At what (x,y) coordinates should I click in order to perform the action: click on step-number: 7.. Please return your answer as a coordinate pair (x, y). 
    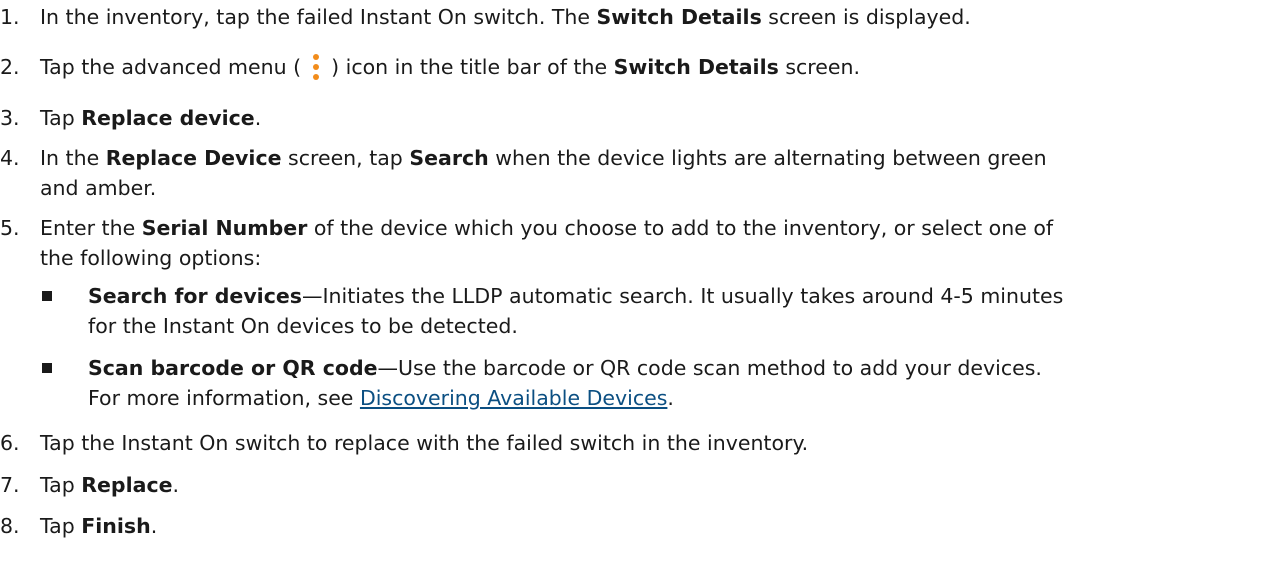
    Looking at the image, I should click on (10, 485).